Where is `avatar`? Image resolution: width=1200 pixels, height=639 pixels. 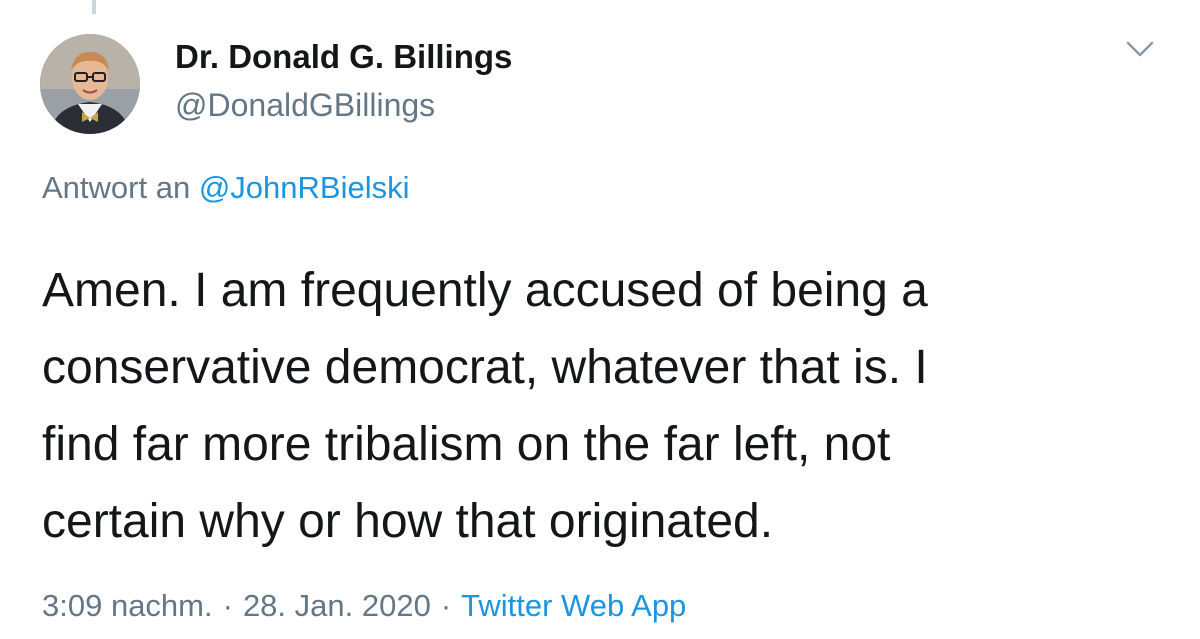 avatar is located at coordinates (90, 84).